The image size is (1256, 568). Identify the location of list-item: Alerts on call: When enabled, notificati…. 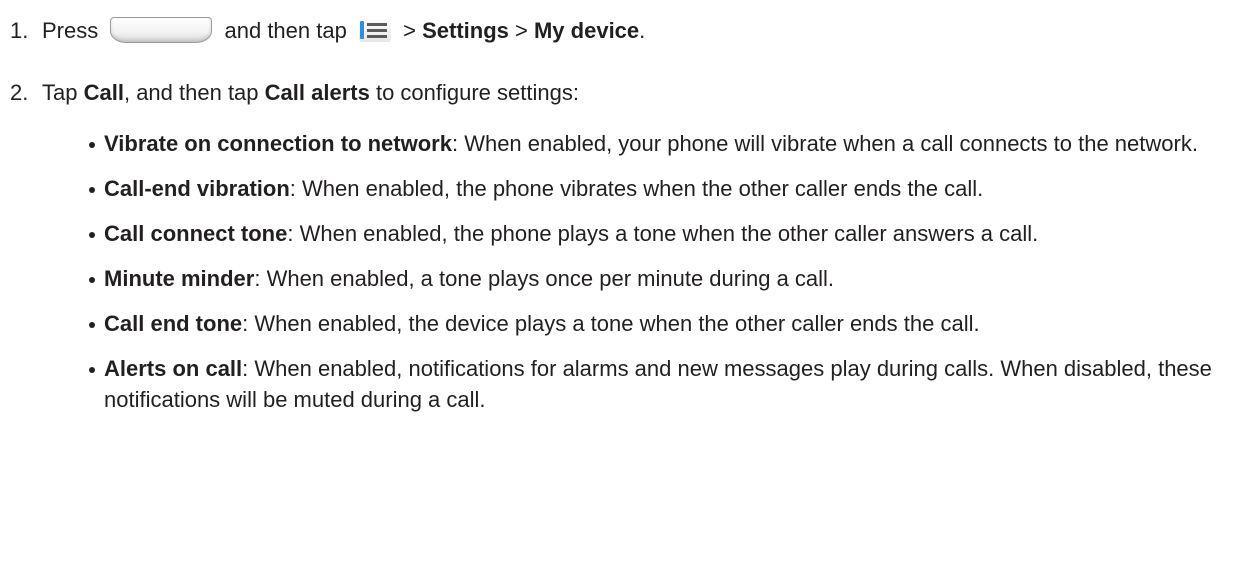
(668, 384).